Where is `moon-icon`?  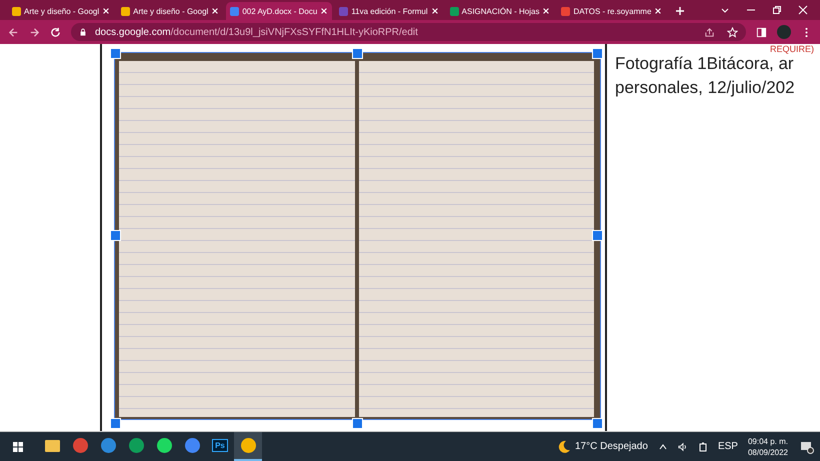
moon-icon is located at coordinates (564, 447).